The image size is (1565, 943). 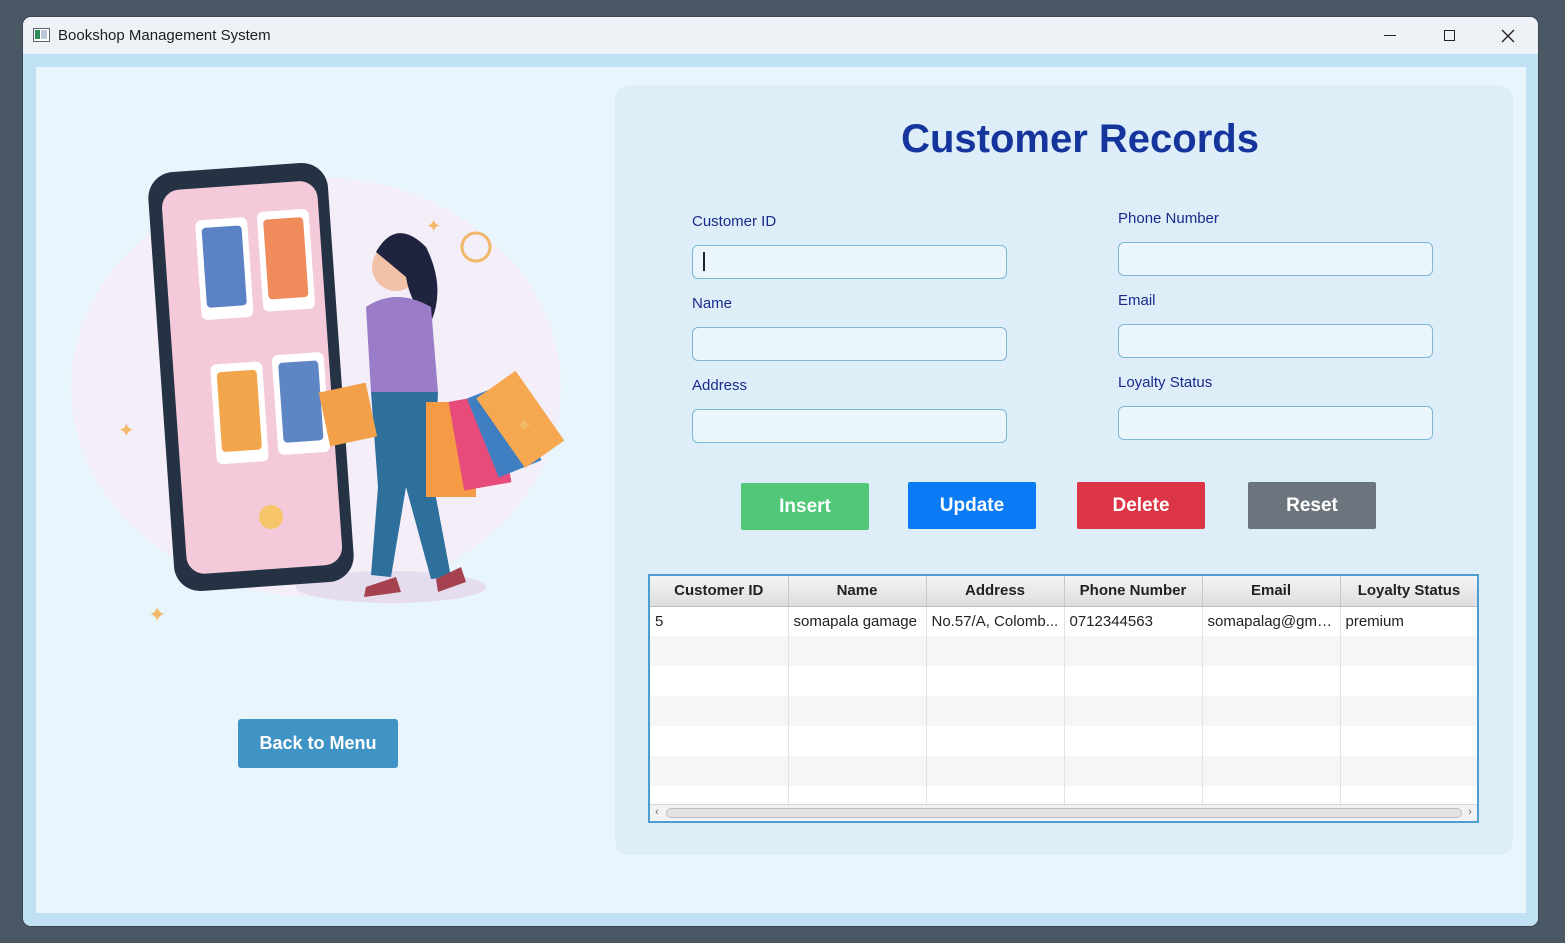 What do you see at coordinates (164, 35) in the screenshot?
I see `window-title: Bookshop Management System` at bounding box center [164, 35].